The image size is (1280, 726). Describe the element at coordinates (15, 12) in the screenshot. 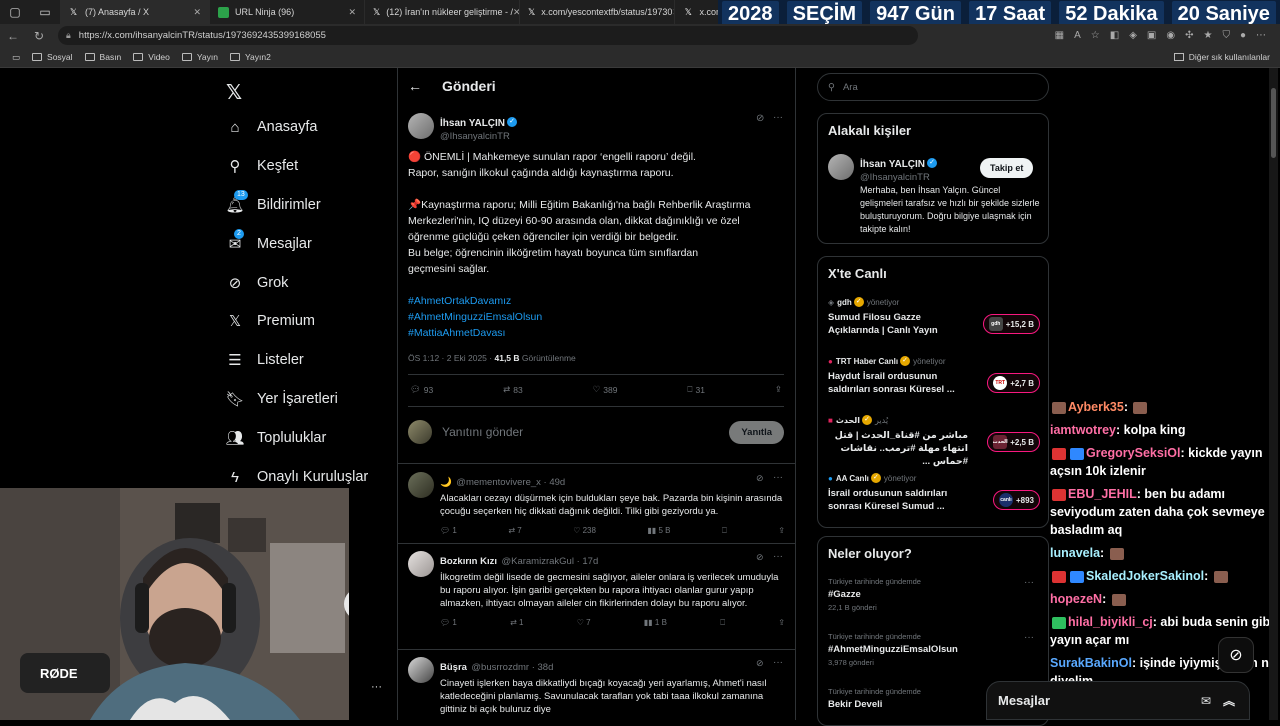

I see `window-menu-icon: ▢` at that location.